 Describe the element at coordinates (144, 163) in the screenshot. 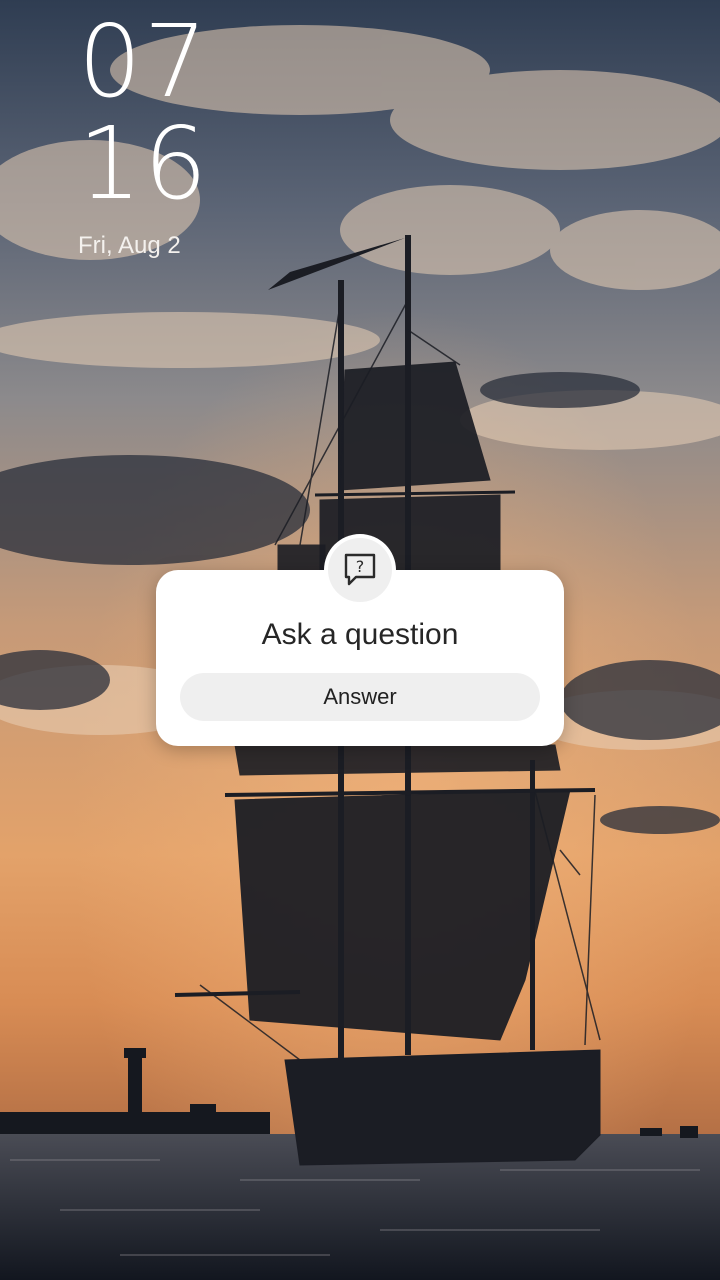

I see `clock-minutes: 16` at that location.